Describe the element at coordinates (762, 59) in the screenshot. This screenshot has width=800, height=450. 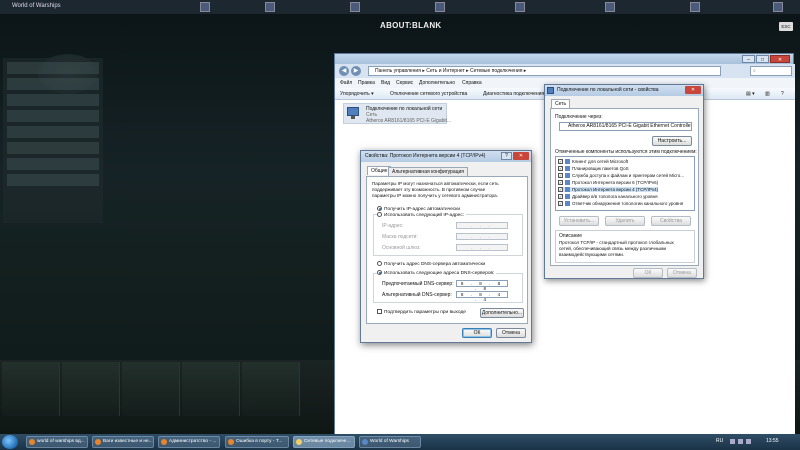
I see `maximize-button: □` at that location.